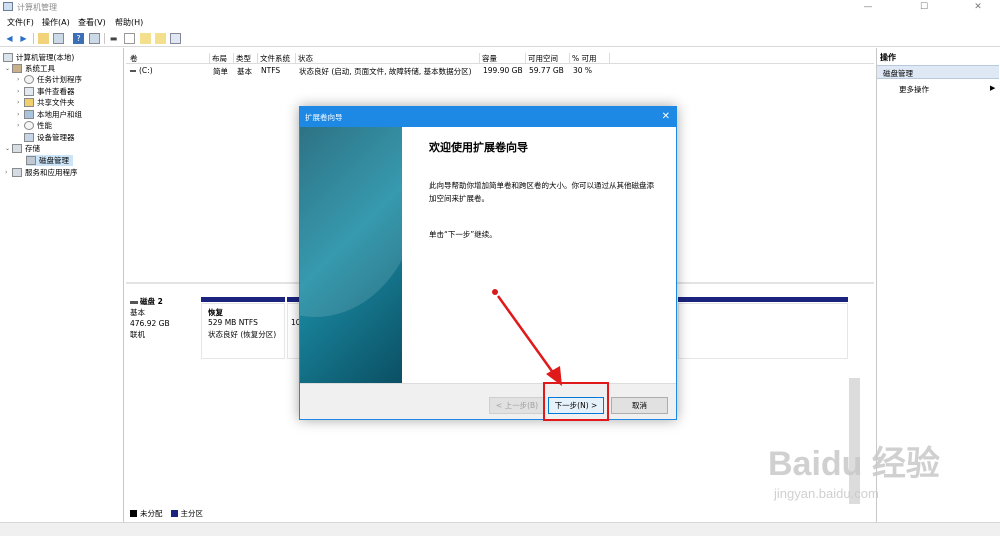 The width and height of the screenshot is (1000, 536). I want to click on column-header-filesystem: 文件系统, so click(277, 58).